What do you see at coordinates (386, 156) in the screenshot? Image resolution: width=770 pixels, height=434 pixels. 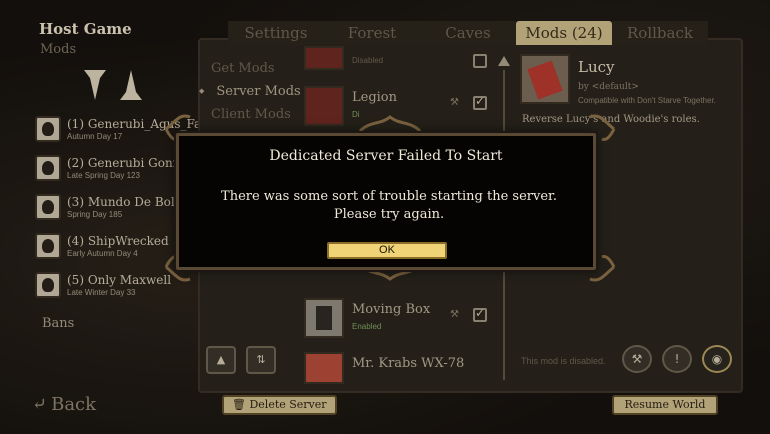 I see `dialog-title: Dedicated Server Failed To Start` at bounding box center [386, 156].